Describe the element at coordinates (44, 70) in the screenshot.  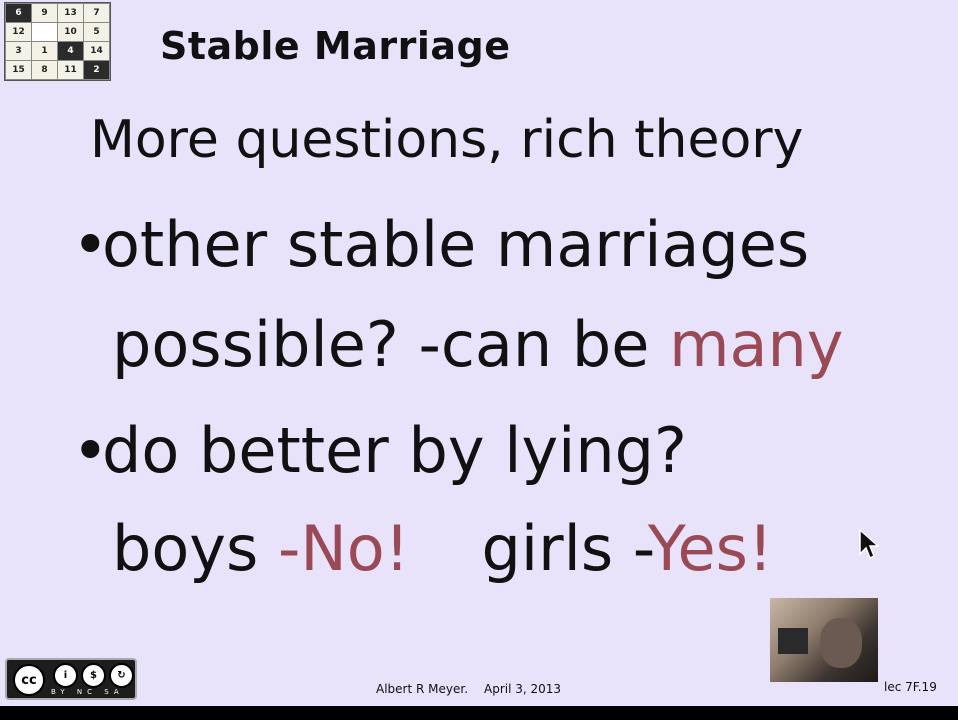
I see `puzzle-tile: 8` at that location.